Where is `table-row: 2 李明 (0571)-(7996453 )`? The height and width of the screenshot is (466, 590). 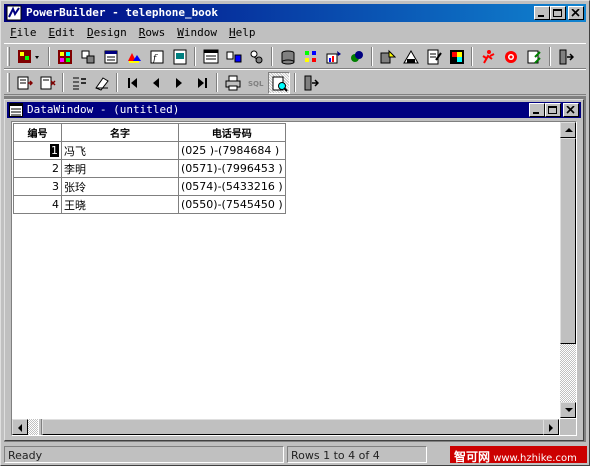
table-row: 2 李明 (0571)-(7996453 ) is located at coordinates (149, 168).